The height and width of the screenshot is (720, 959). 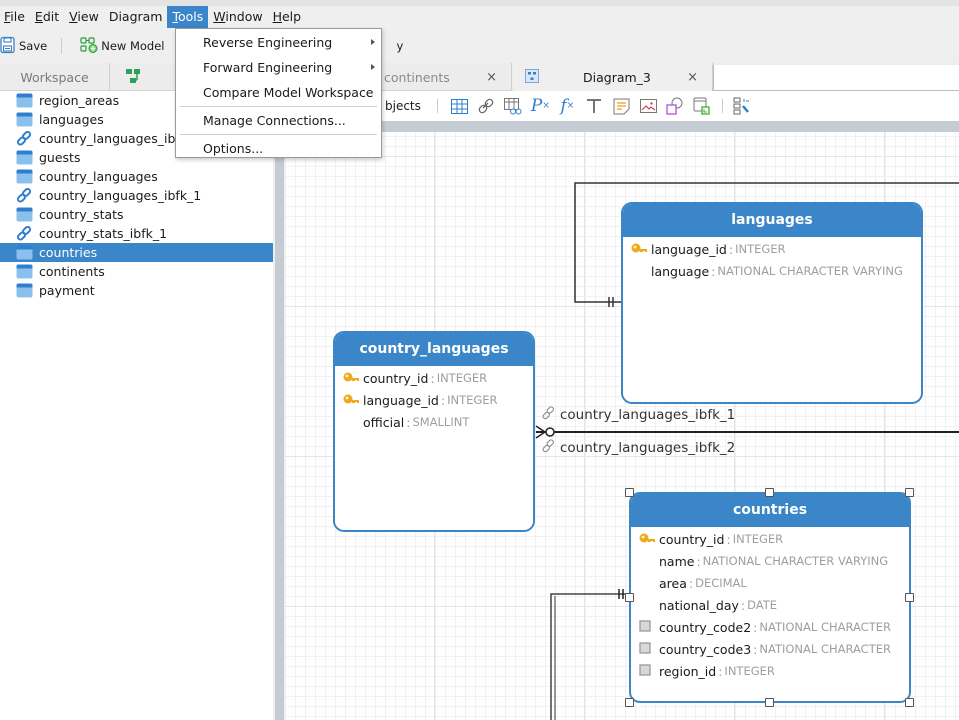 I want to click on add-view-icon, so click(x=513, y=106).